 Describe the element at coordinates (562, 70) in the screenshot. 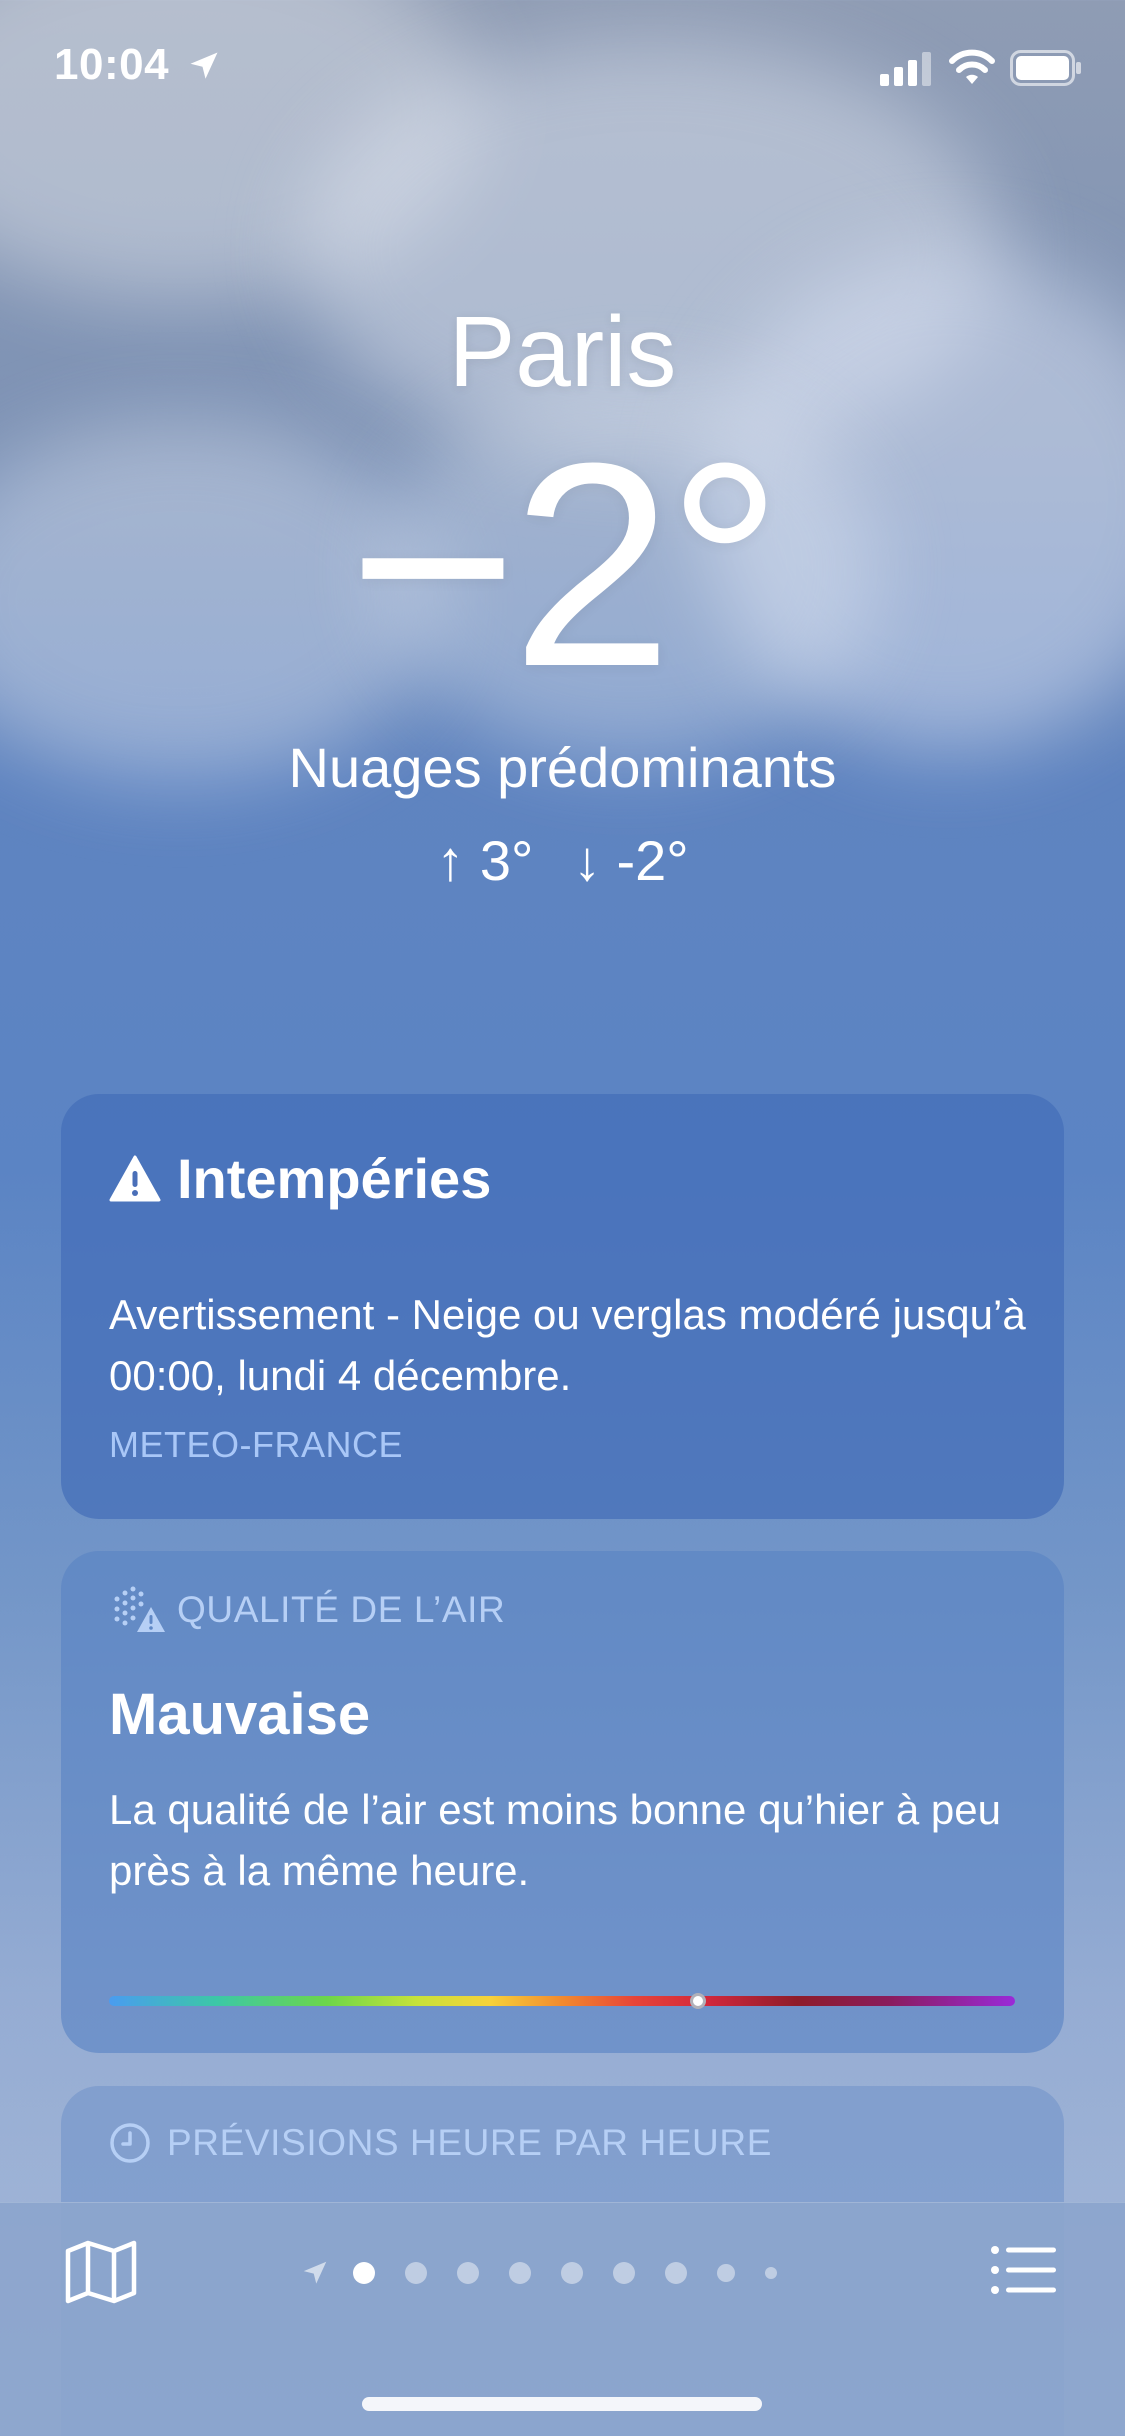

I see `status-bar: 10:04` at that location.